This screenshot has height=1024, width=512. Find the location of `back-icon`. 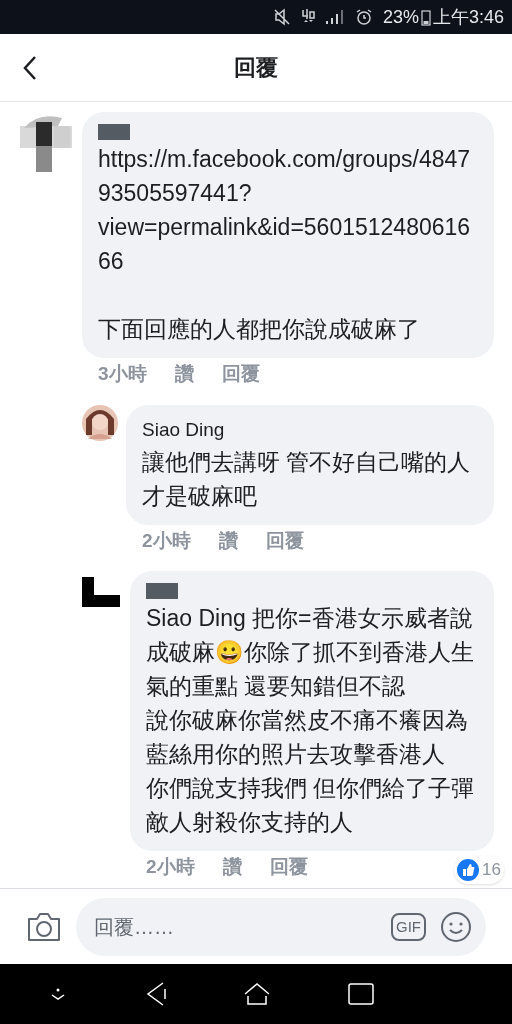

back-icon is located at coordinates (30, 68).